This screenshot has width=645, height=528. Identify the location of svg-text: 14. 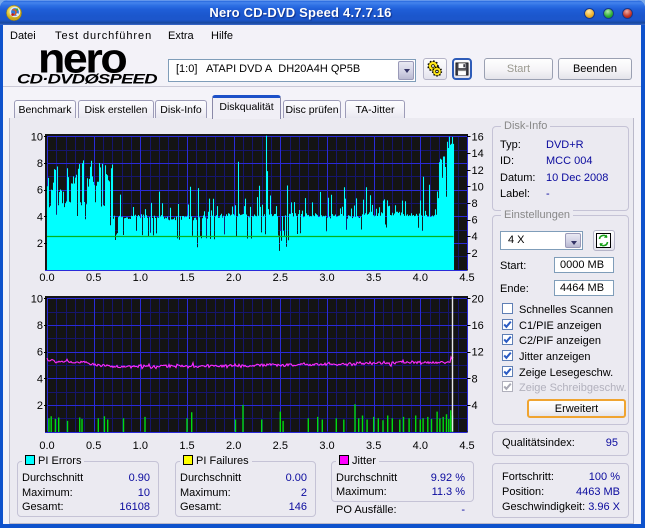
(478, 154).